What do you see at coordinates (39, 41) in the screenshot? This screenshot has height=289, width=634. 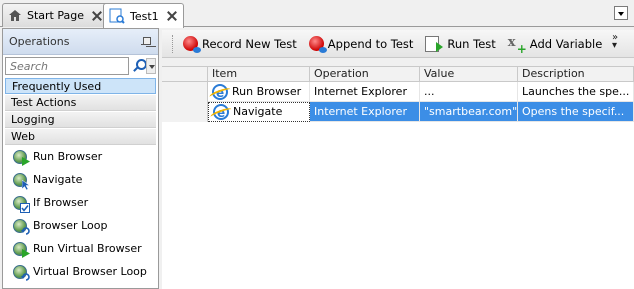 I see `panel-title: Operations` at bounding box center [39, 41].